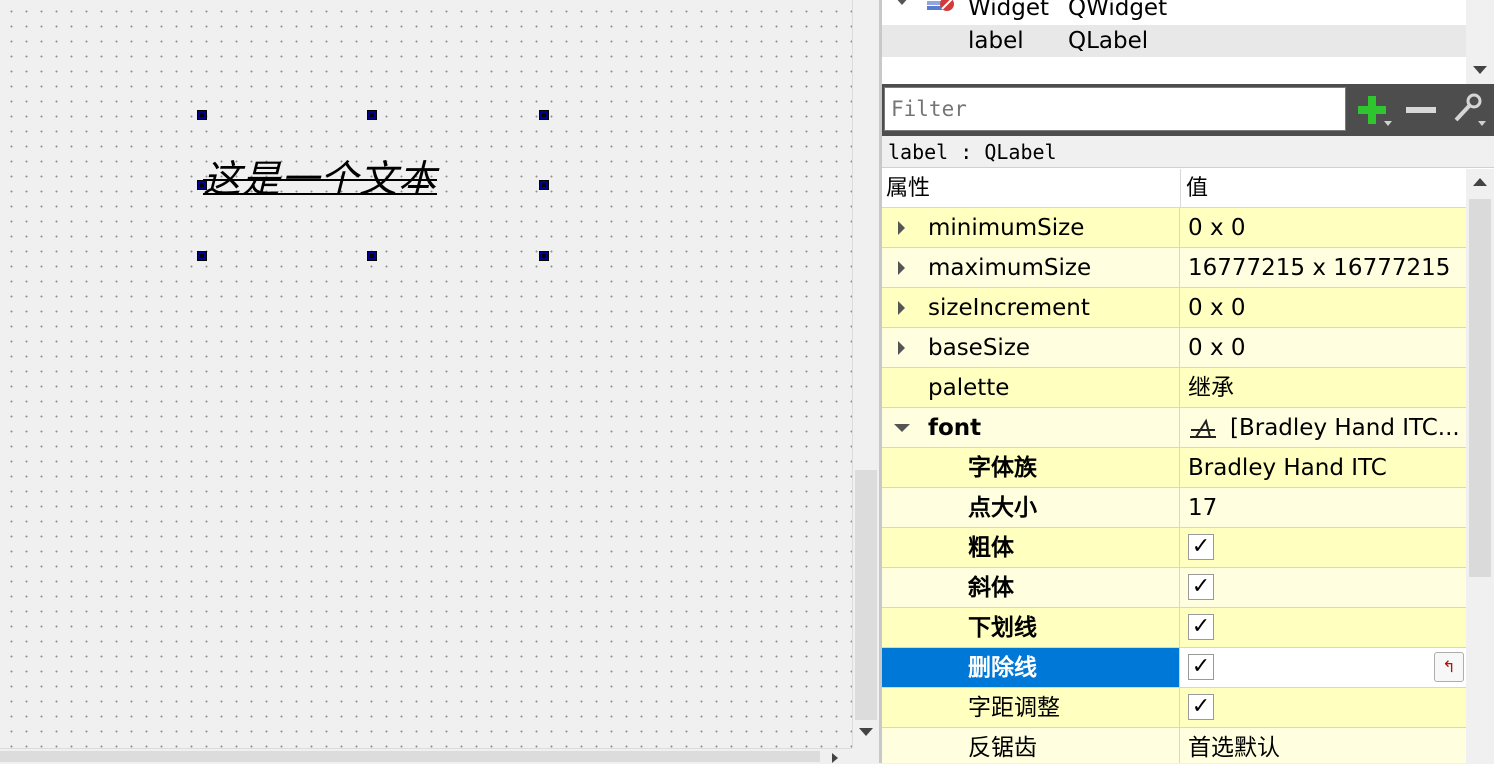 Image resolution: width=1494 pixels, height=764 pixels. What do you see at coordinates (1201, 587) in the screenshot?
I see `italic-checkbox: ✓` at bounding box center [1201, 587].